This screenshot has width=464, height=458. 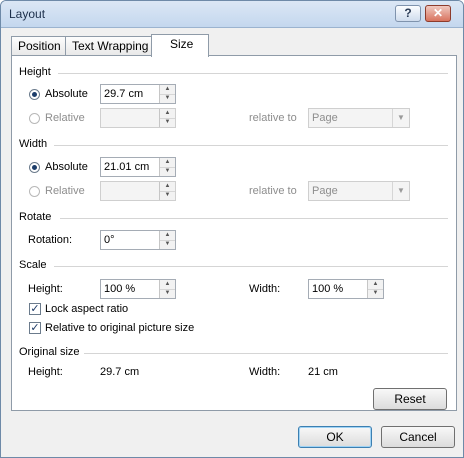 What do you see at coordinates (66, 167) in the screenshot?
I see `width-absolute-label: Absolute` at bounding box center [66, 167].